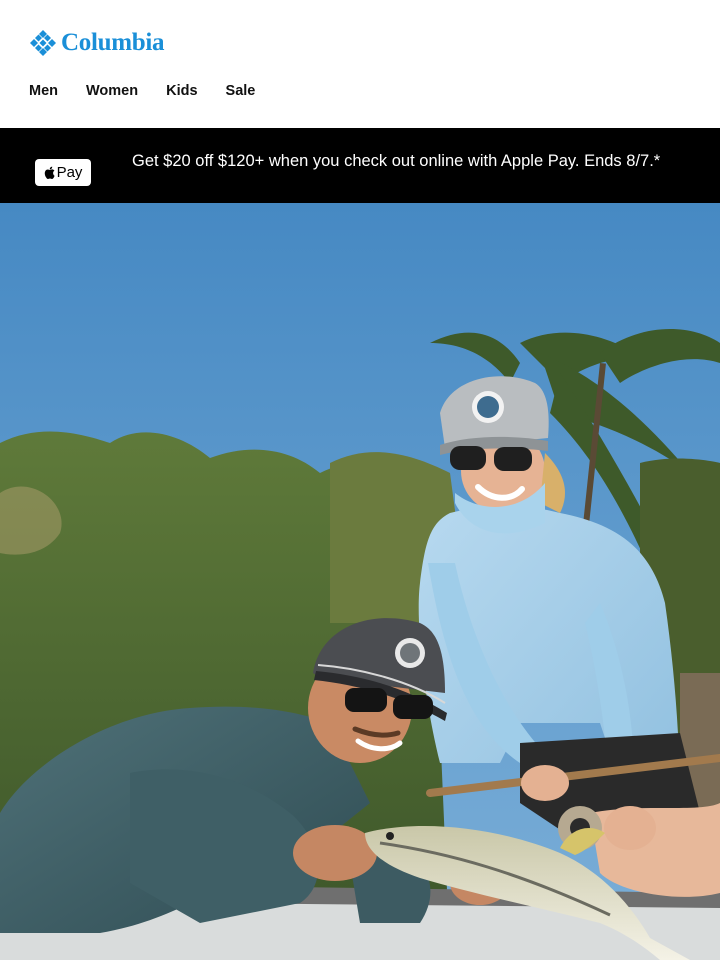  I want to click on apple-pay-label: Pay, so click(69, 172).